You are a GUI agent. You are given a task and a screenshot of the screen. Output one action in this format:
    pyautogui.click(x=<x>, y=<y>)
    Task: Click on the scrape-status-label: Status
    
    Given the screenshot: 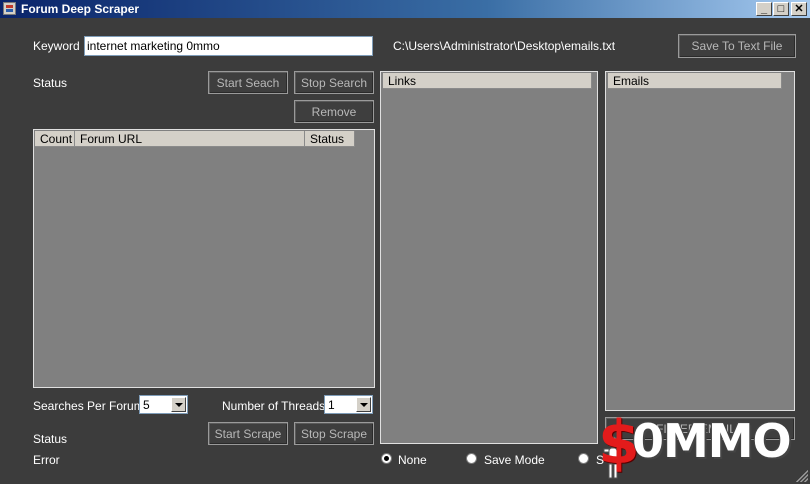 What is the action you would take?
    pyautogui.click(x=50, y=439)
    